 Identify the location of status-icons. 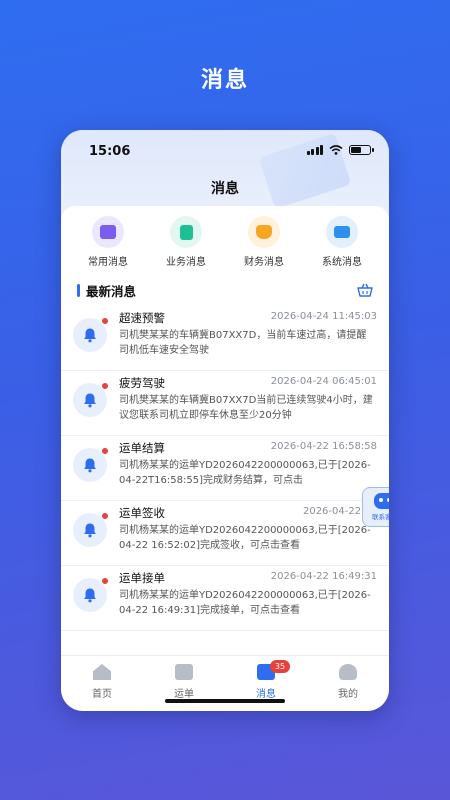
(340, 150).